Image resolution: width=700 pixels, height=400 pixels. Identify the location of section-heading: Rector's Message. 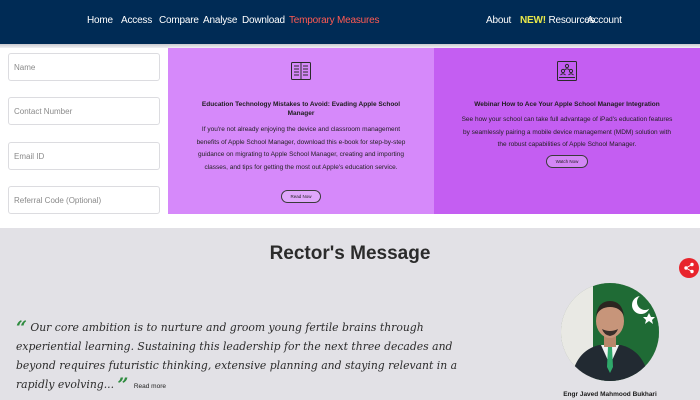
(350, 253).